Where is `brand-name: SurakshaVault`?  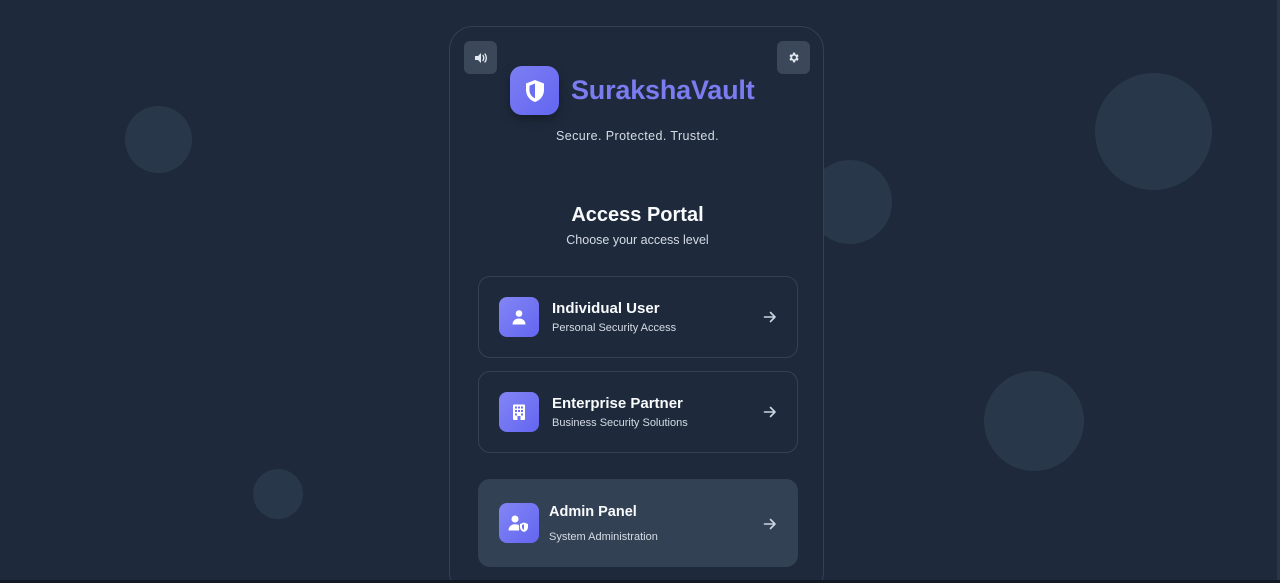
brand-name: SurakshaVault is located at coordinates (663, 90).